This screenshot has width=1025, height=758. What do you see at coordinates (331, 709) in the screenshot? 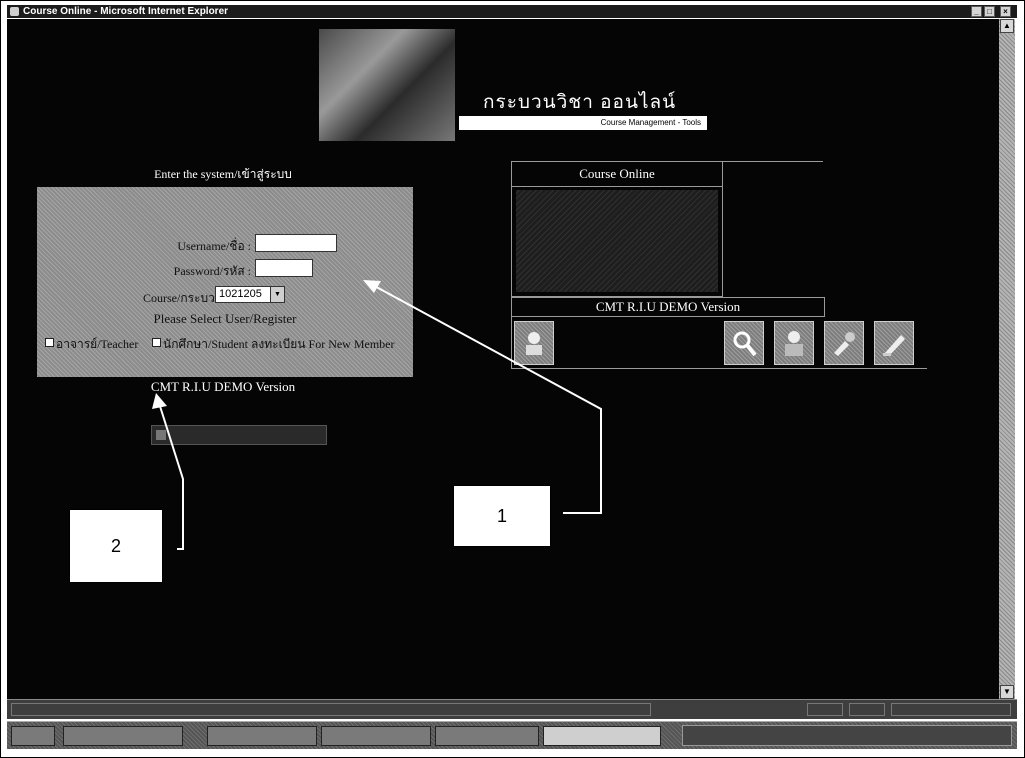
I see `status-text` at bounding box center [331, 709].